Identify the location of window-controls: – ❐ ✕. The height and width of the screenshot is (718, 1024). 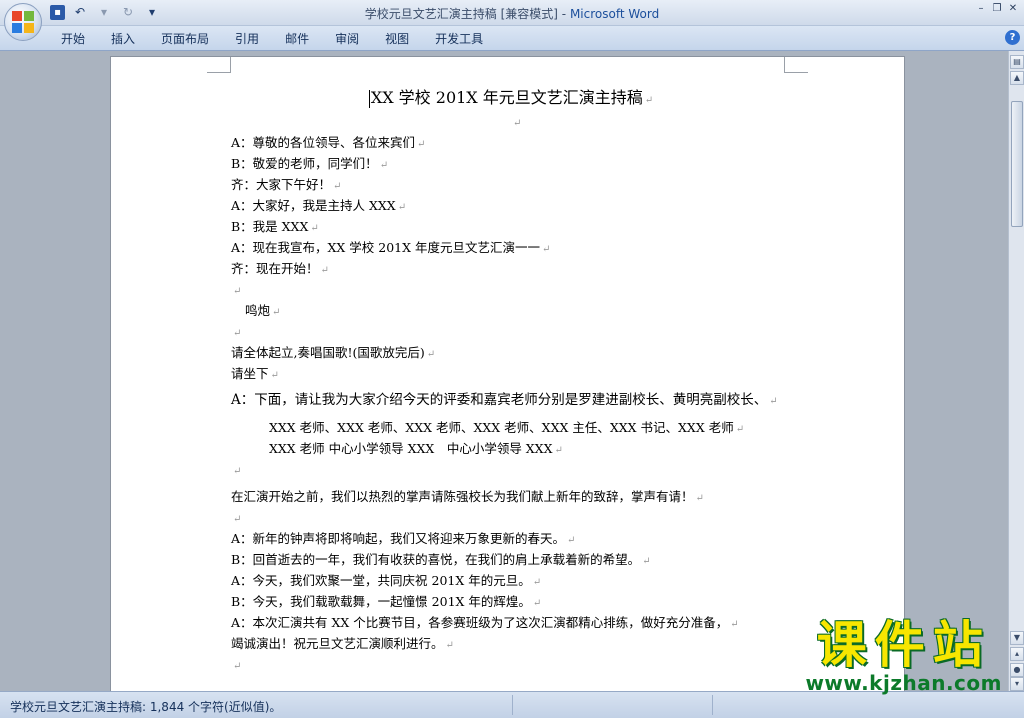
(997, 9).